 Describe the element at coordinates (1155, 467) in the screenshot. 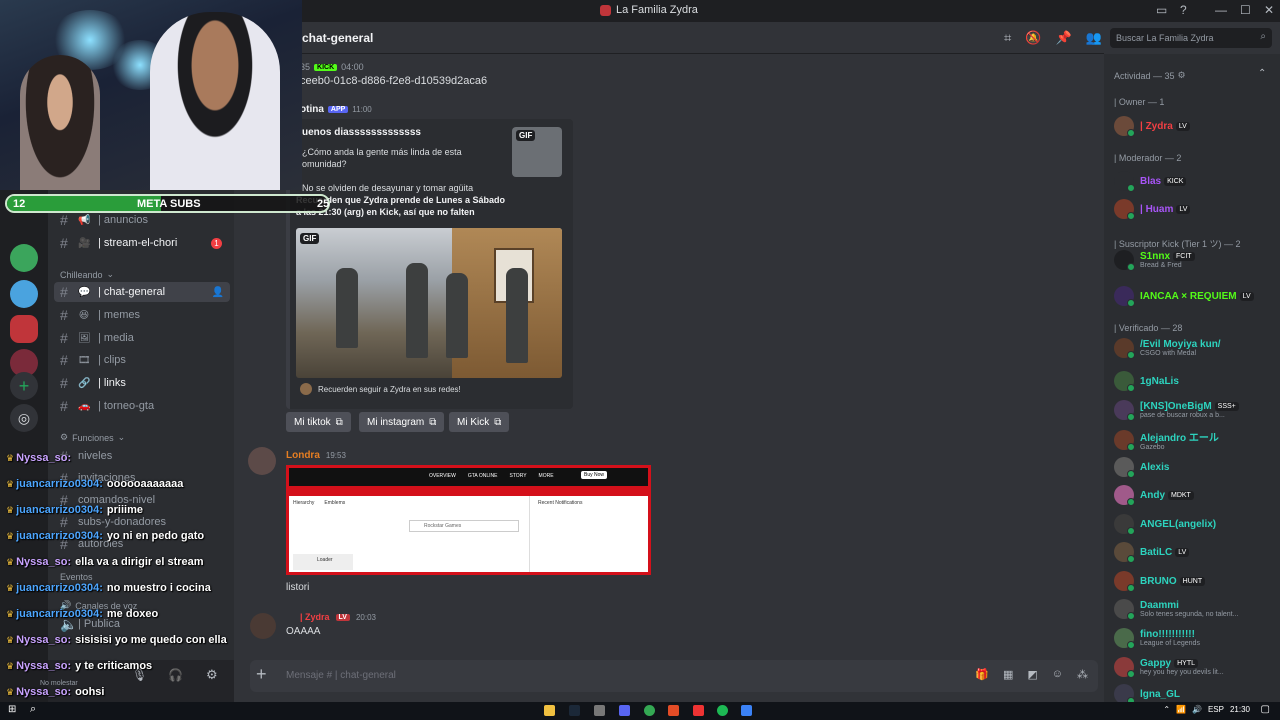

I see `member-name: Alexis` at that location.